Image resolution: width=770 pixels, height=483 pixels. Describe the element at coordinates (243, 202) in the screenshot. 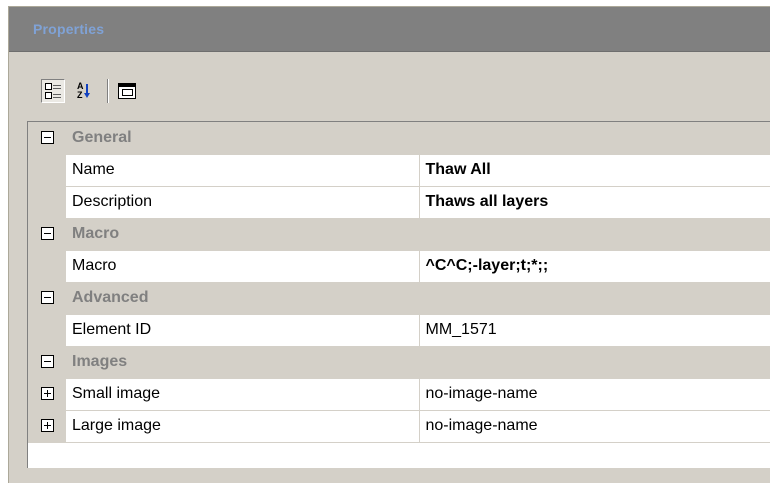

I see `property-name: Description` at that location.